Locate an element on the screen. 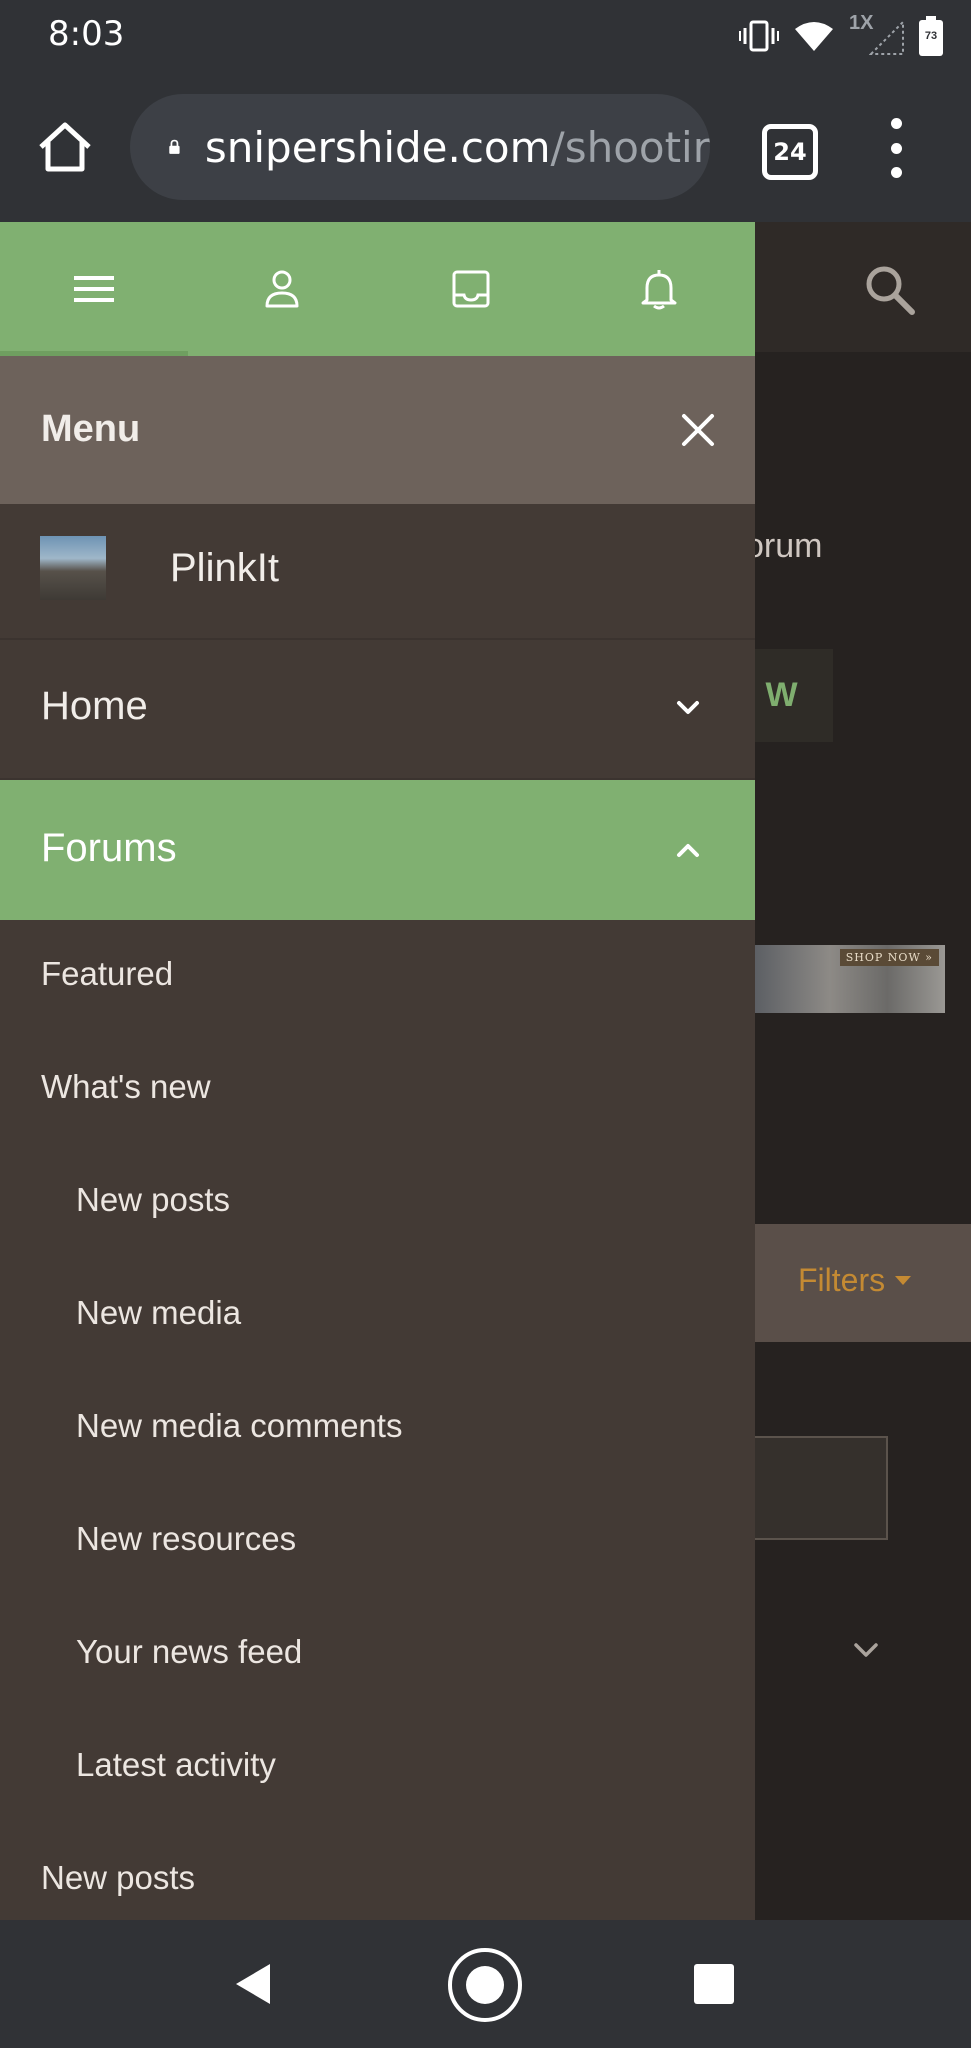  url-field: snipershide.com/shootir is located at coordinates (420, 147).